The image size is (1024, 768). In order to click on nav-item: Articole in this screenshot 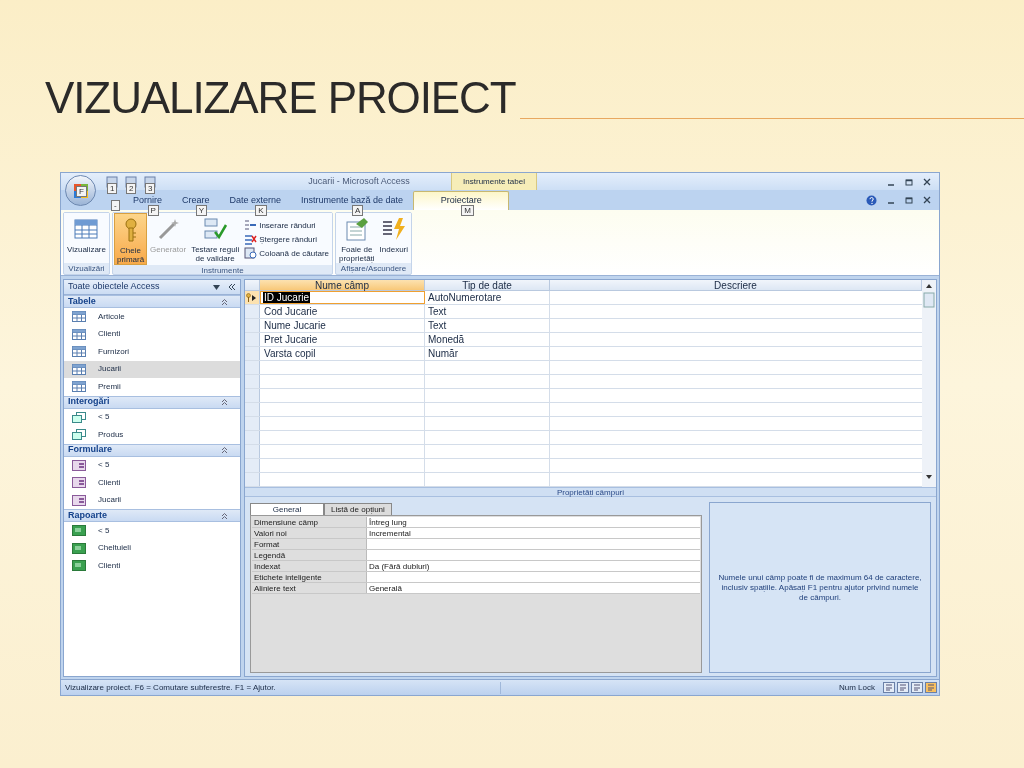, I will do `click(152, 317)`.